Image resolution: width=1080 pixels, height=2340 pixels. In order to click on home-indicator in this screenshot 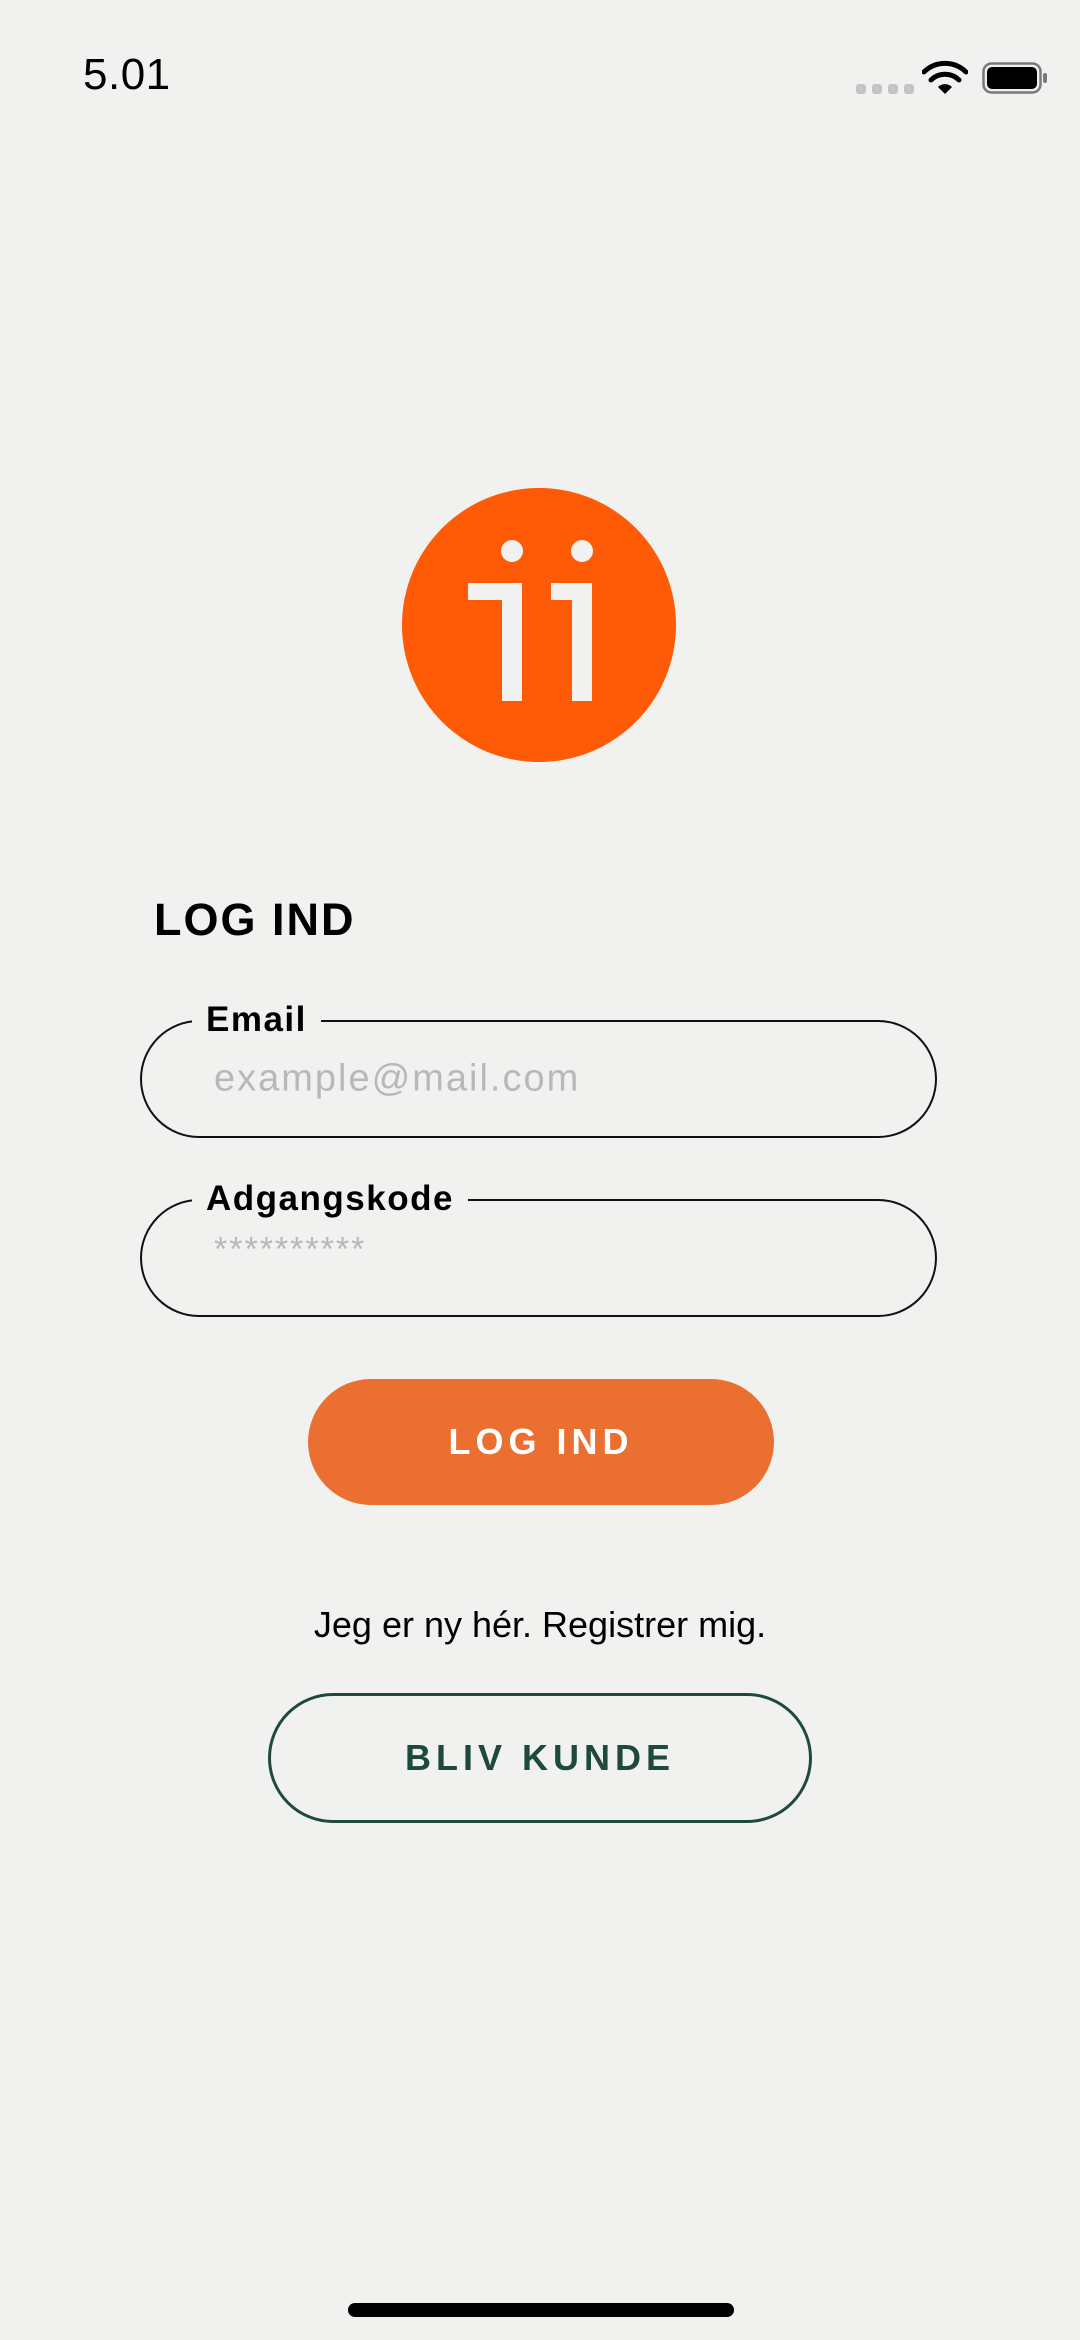, I will do `click(541, 2310)`.